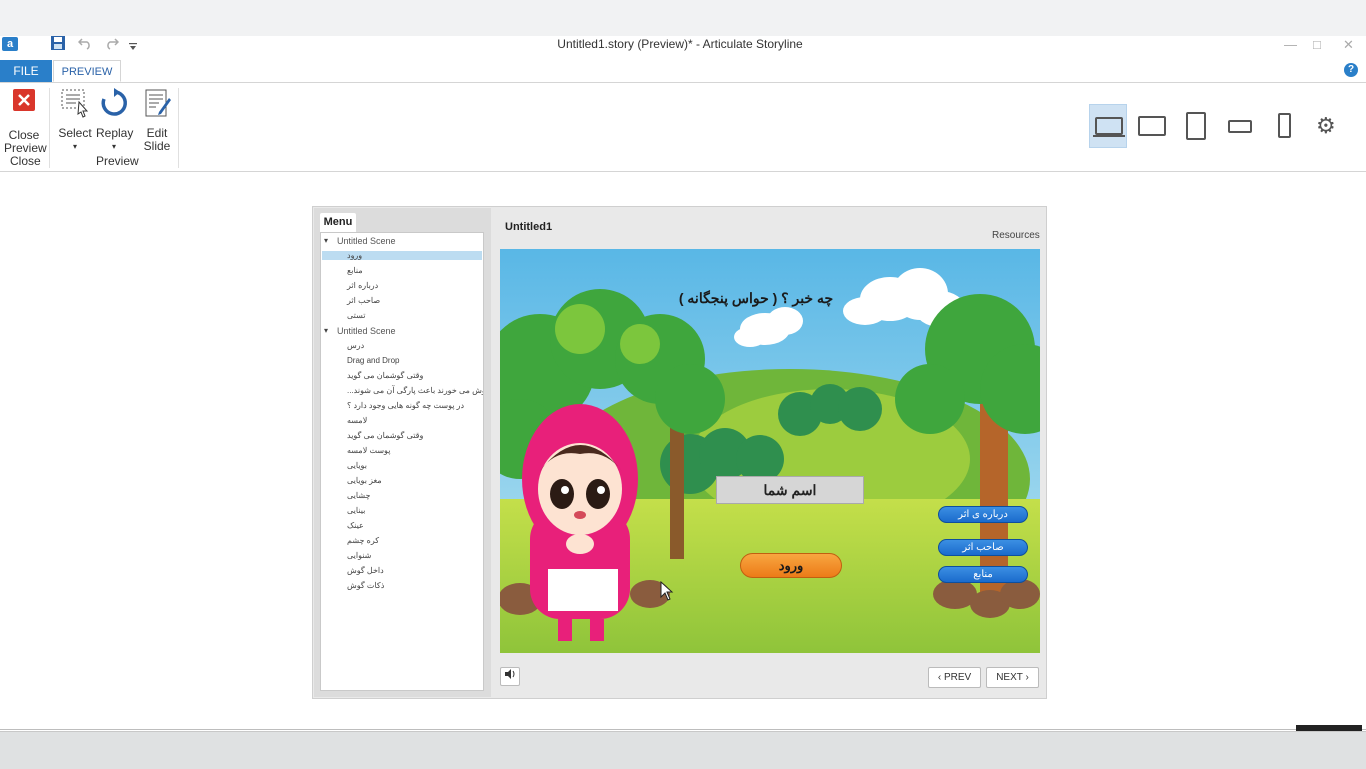 The height and width of the screenshot is (769, 1366). I want to click on tablet-landscape-button, so click(1152, 126).